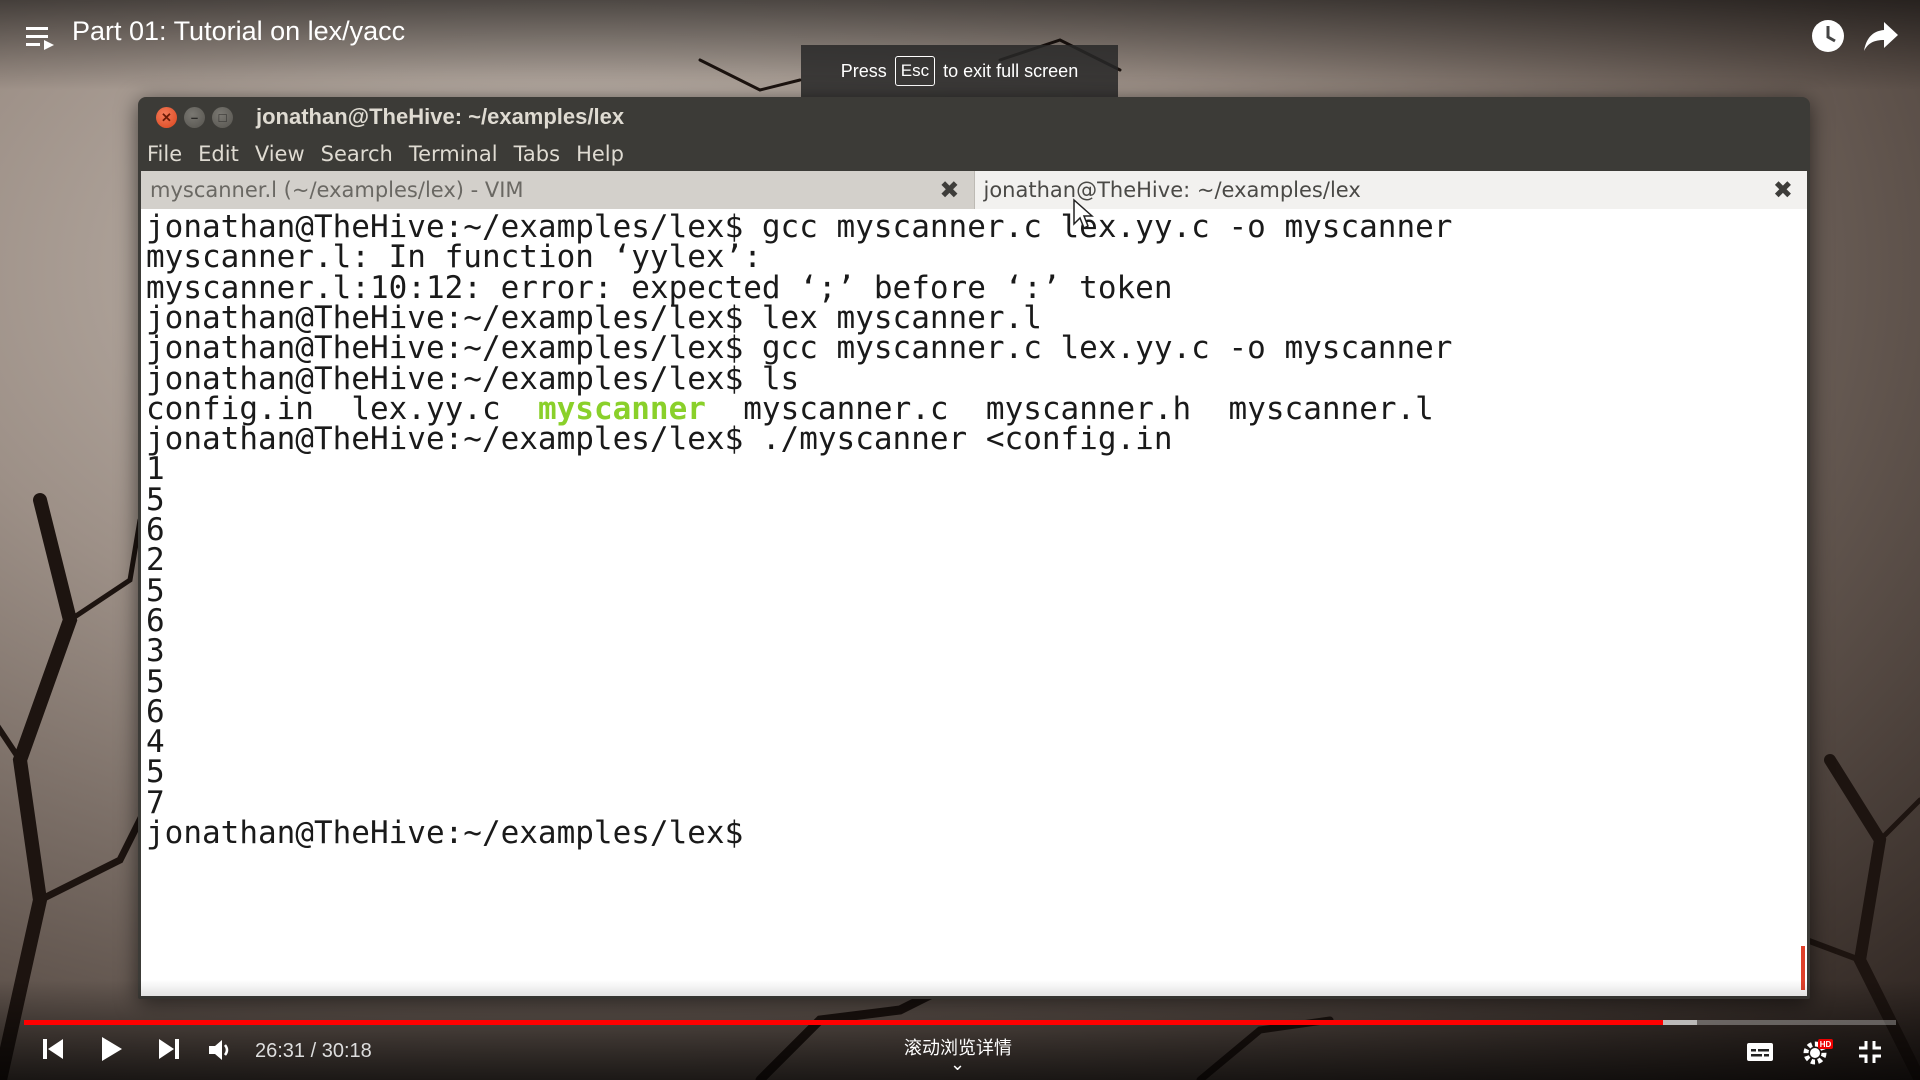  Describe the element at coordinates (445, 833) in the screenshot. I see `terminal-prompt: jonathan@TheHive:~/examples/lex$` at that location.